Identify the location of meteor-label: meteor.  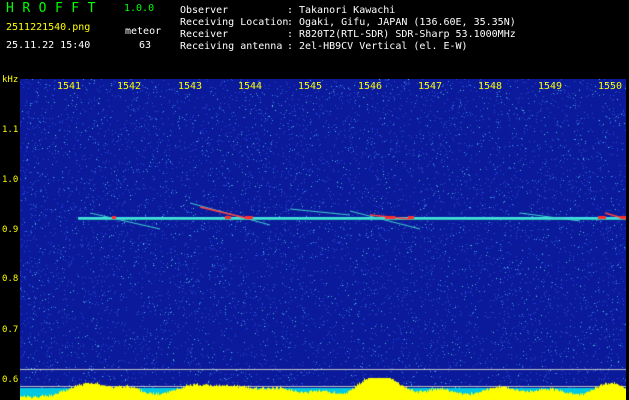
(143, 31).